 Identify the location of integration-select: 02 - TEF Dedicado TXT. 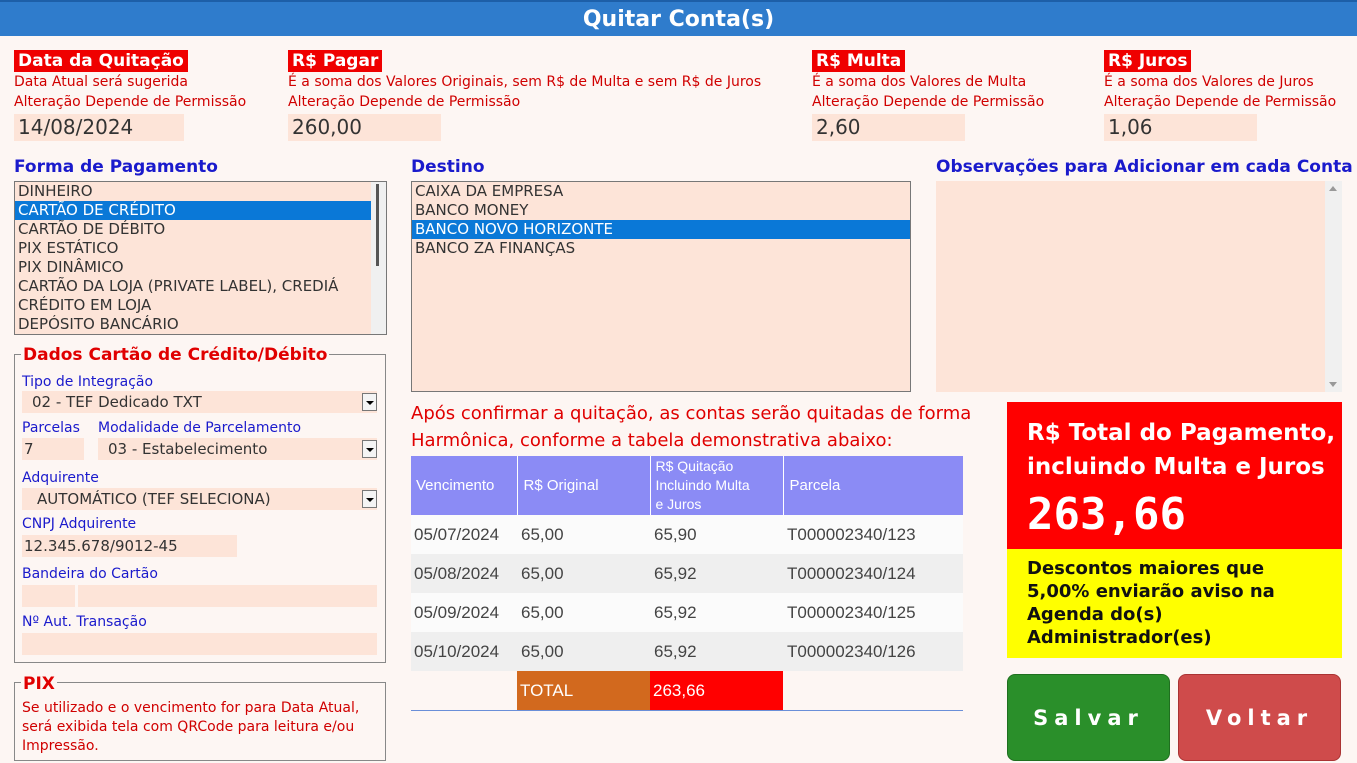
(199, 402).